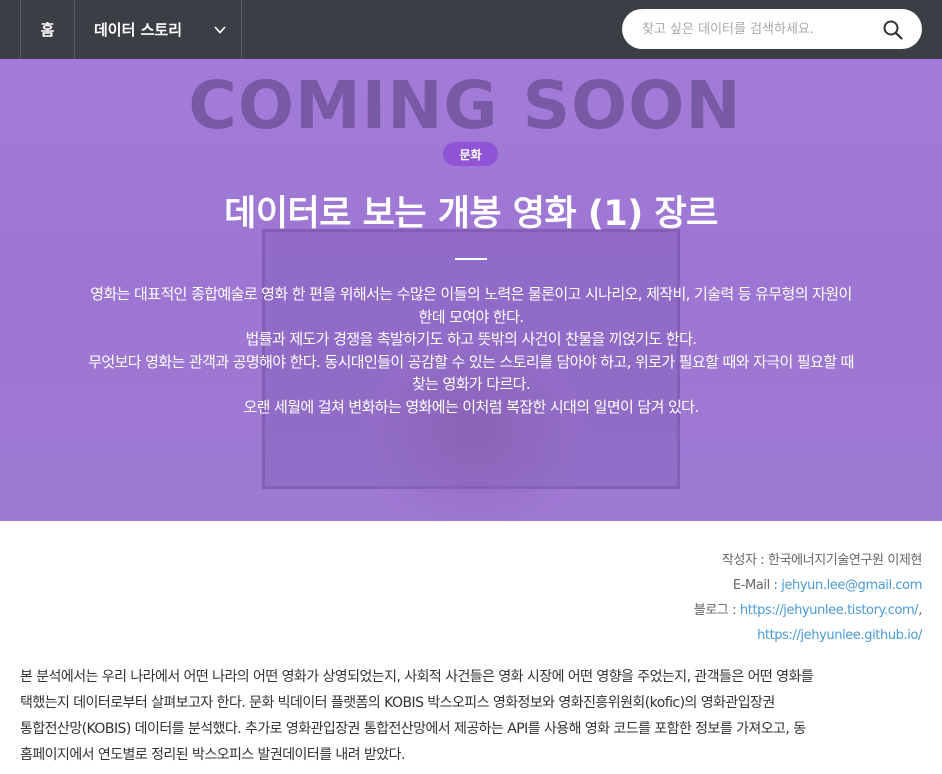 Image resolution: width=942 pixels, height=774 pixels. I want to click on nav-home-link: 홈, so click(47, 29).